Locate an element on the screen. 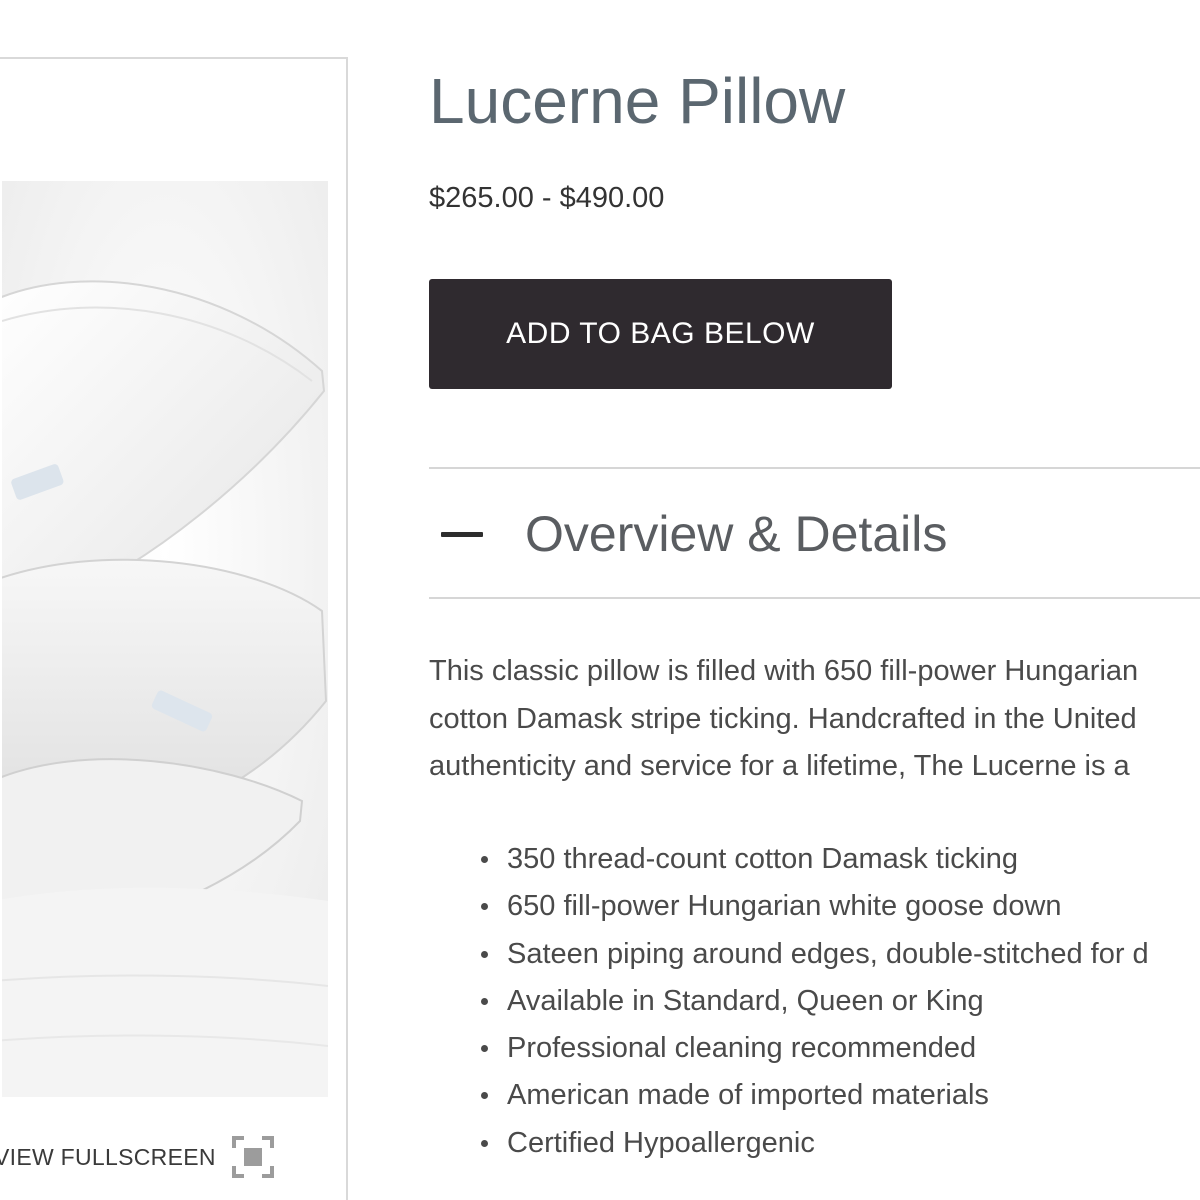 The width and height of the screenshot is (1200, 1200). add-to-bag-button: ADD TO BAG BELOW is located at coordinates (660, 334).